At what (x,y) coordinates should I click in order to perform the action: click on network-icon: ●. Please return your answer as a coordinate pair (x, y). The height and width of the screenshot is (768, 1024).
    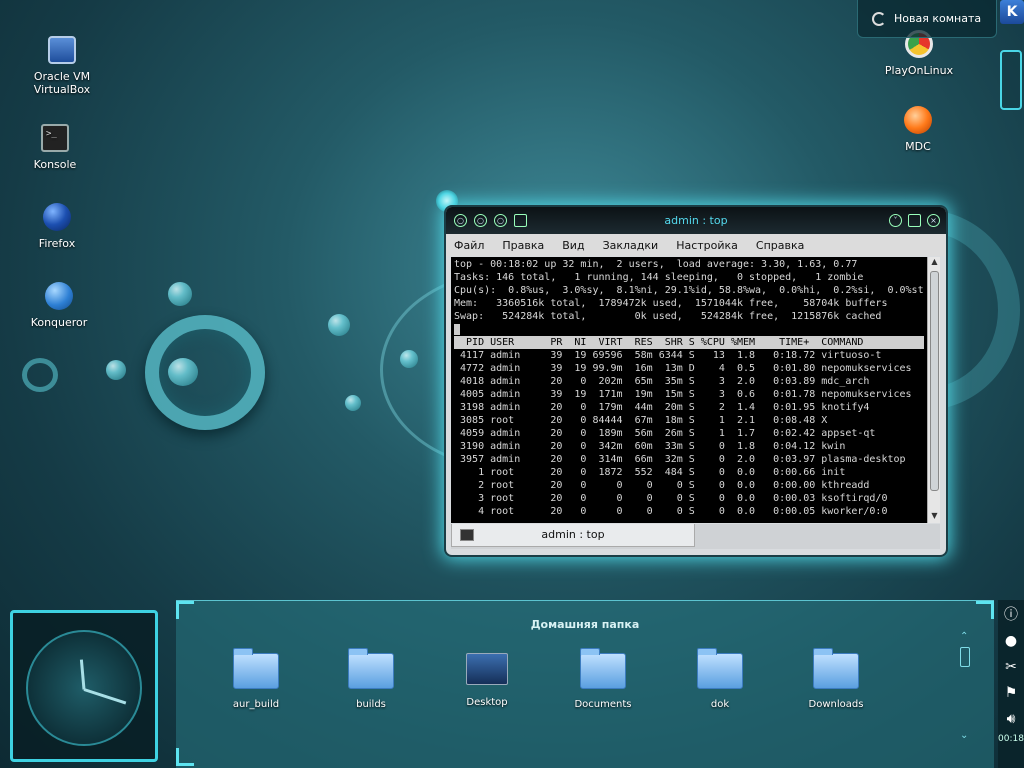
    Looking at the image, I should click on (1011, 641).